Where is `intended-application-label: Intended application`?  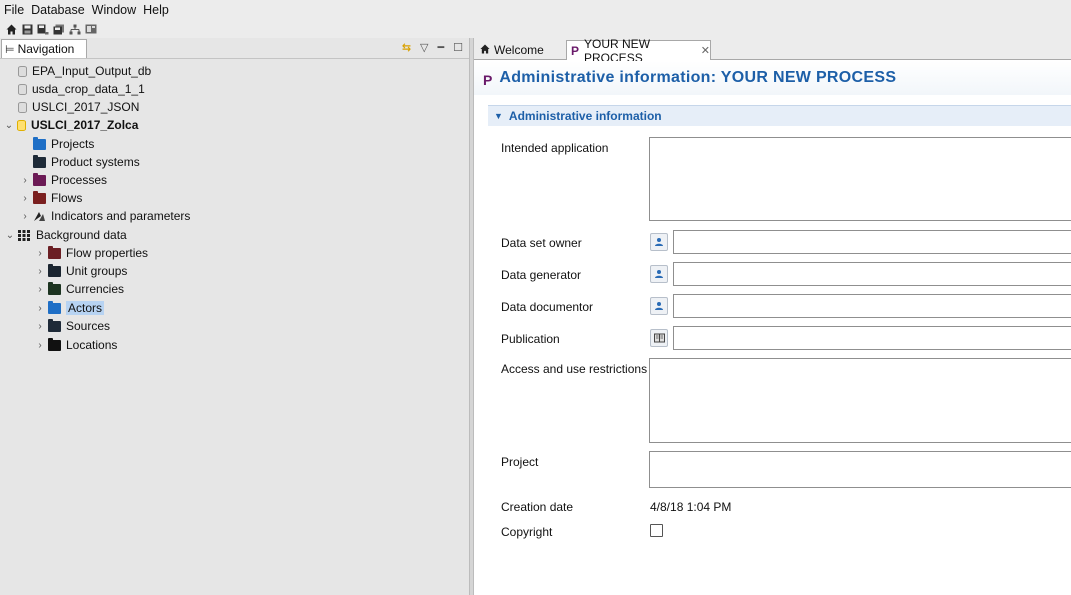
intended-application-label: Intended application is located at coordinates (555, 148).